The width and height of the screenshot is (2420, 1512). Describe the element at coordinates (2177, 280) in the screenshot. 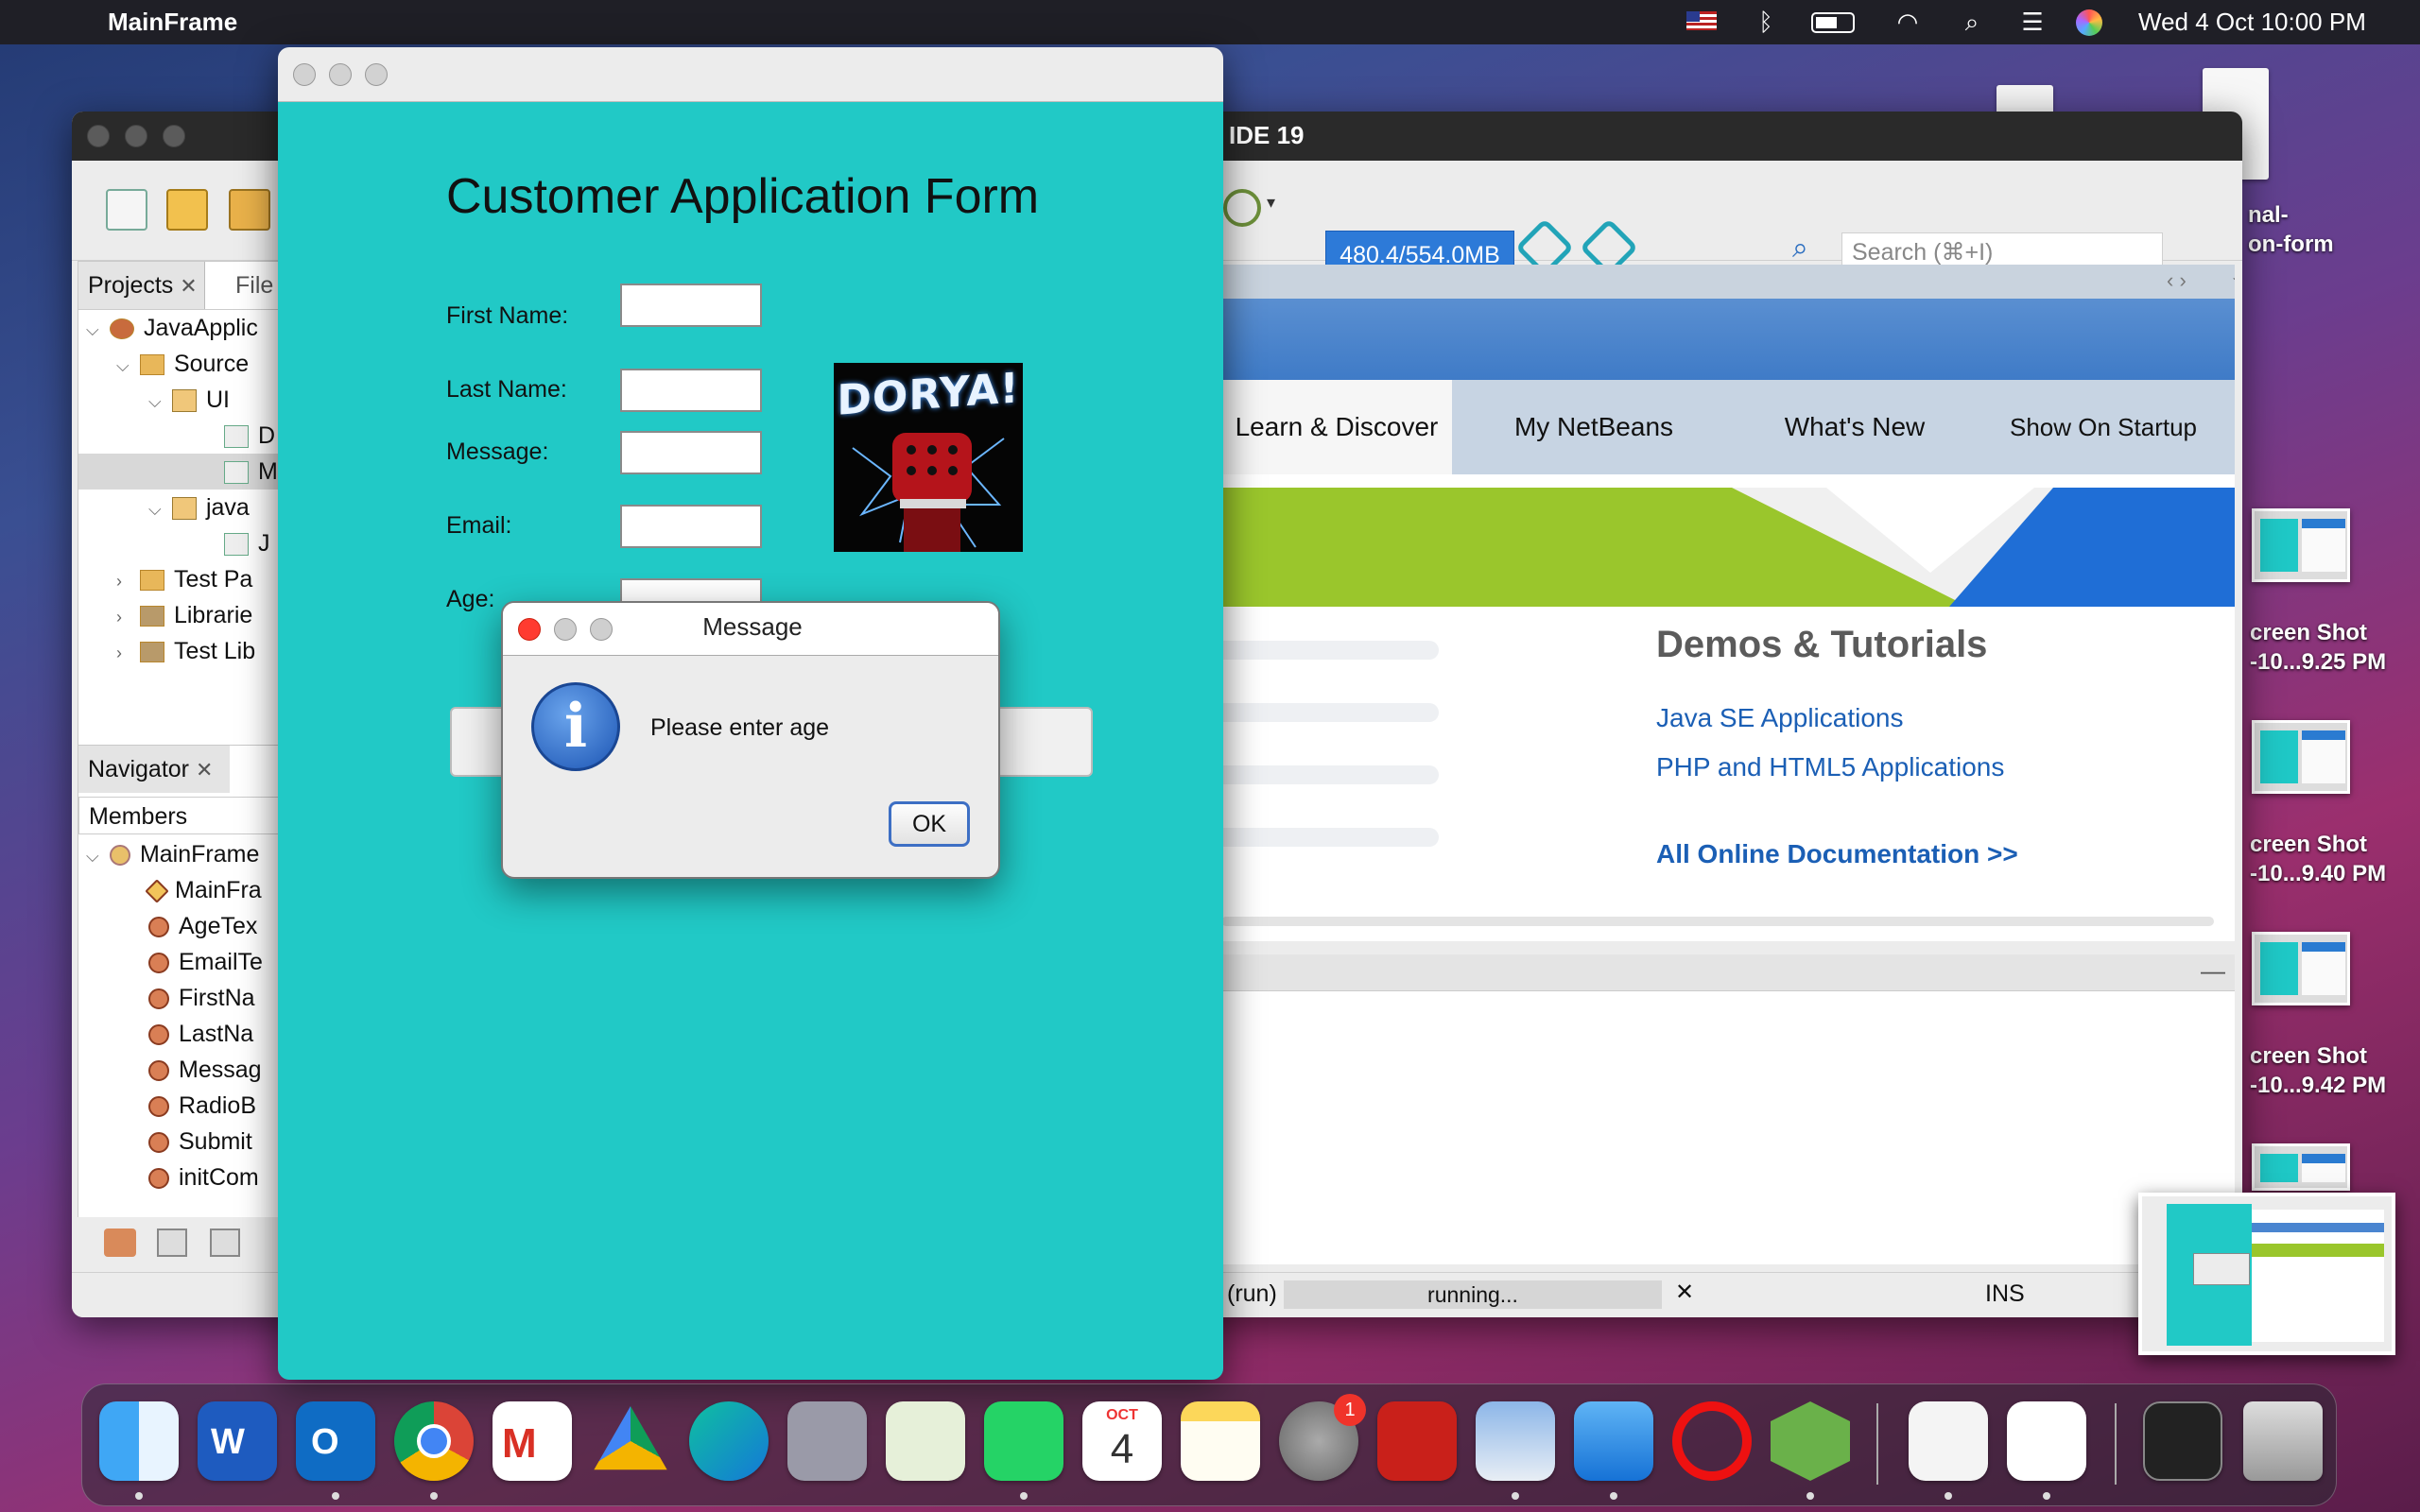

I see `chevron-left-icon: ‹ ›` at that location.